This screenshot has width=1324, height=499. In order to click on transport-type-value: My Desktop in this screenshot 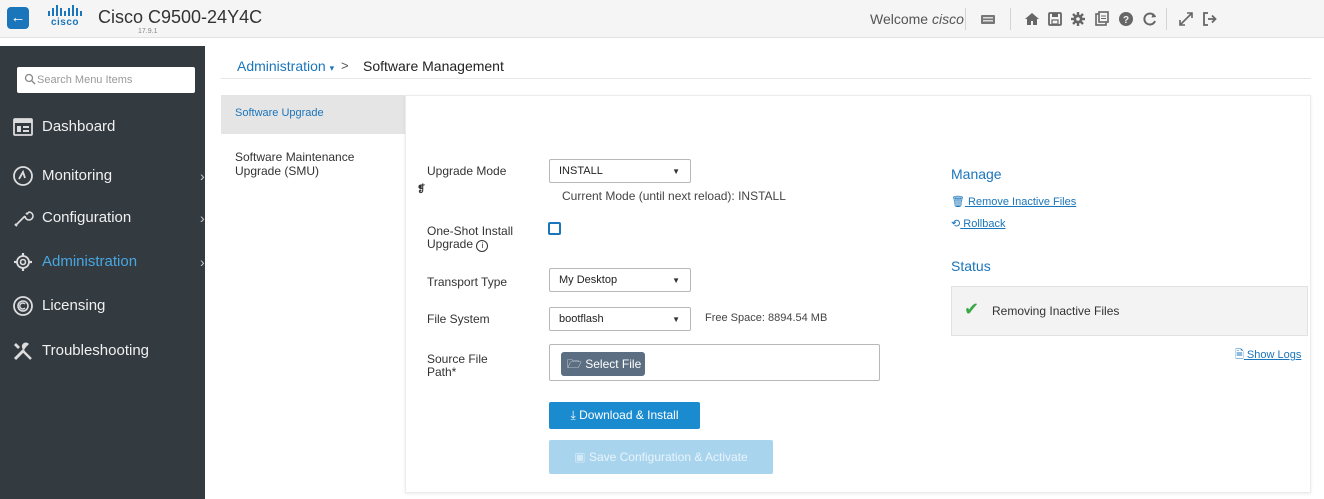, I will do `click(588, 280)`.